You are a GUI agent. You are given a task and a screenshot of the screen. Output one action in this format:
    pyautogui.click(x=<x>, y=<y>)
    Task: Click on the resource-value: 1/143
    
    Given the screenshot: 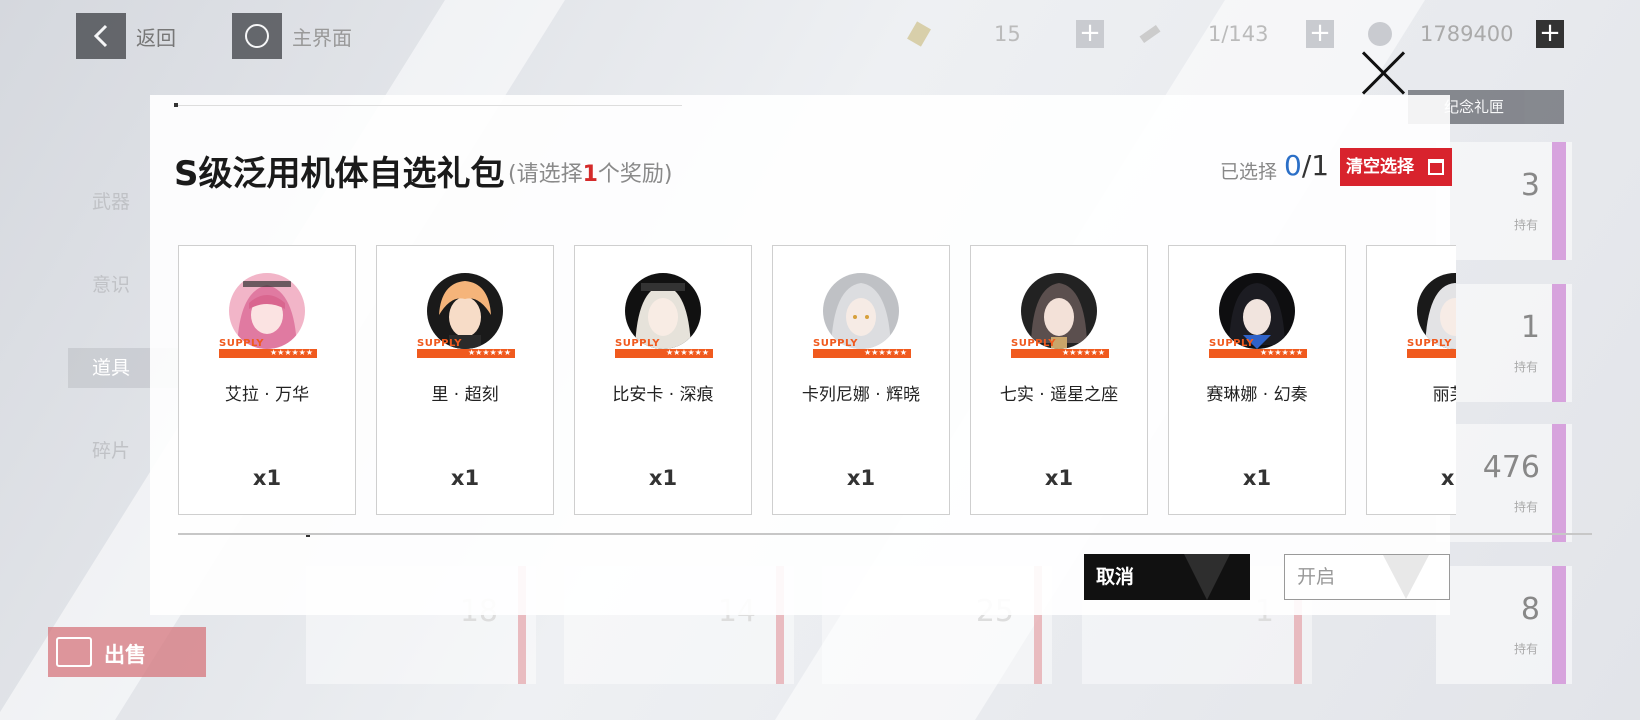 What is the action you would take?
    pyautogui.click(x=1238, y=34)
    